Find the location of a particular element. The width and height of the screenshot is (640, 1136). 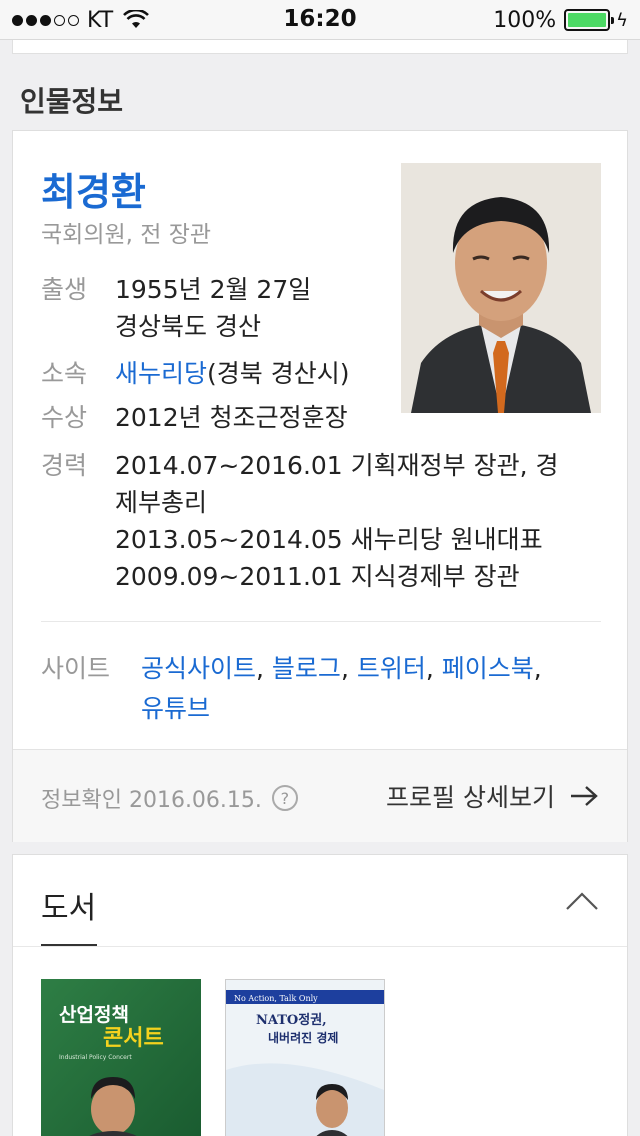

book-cover-art: 산업정책 콘서트 Industrial Policy Concert is located at coordinates (121, 1057).